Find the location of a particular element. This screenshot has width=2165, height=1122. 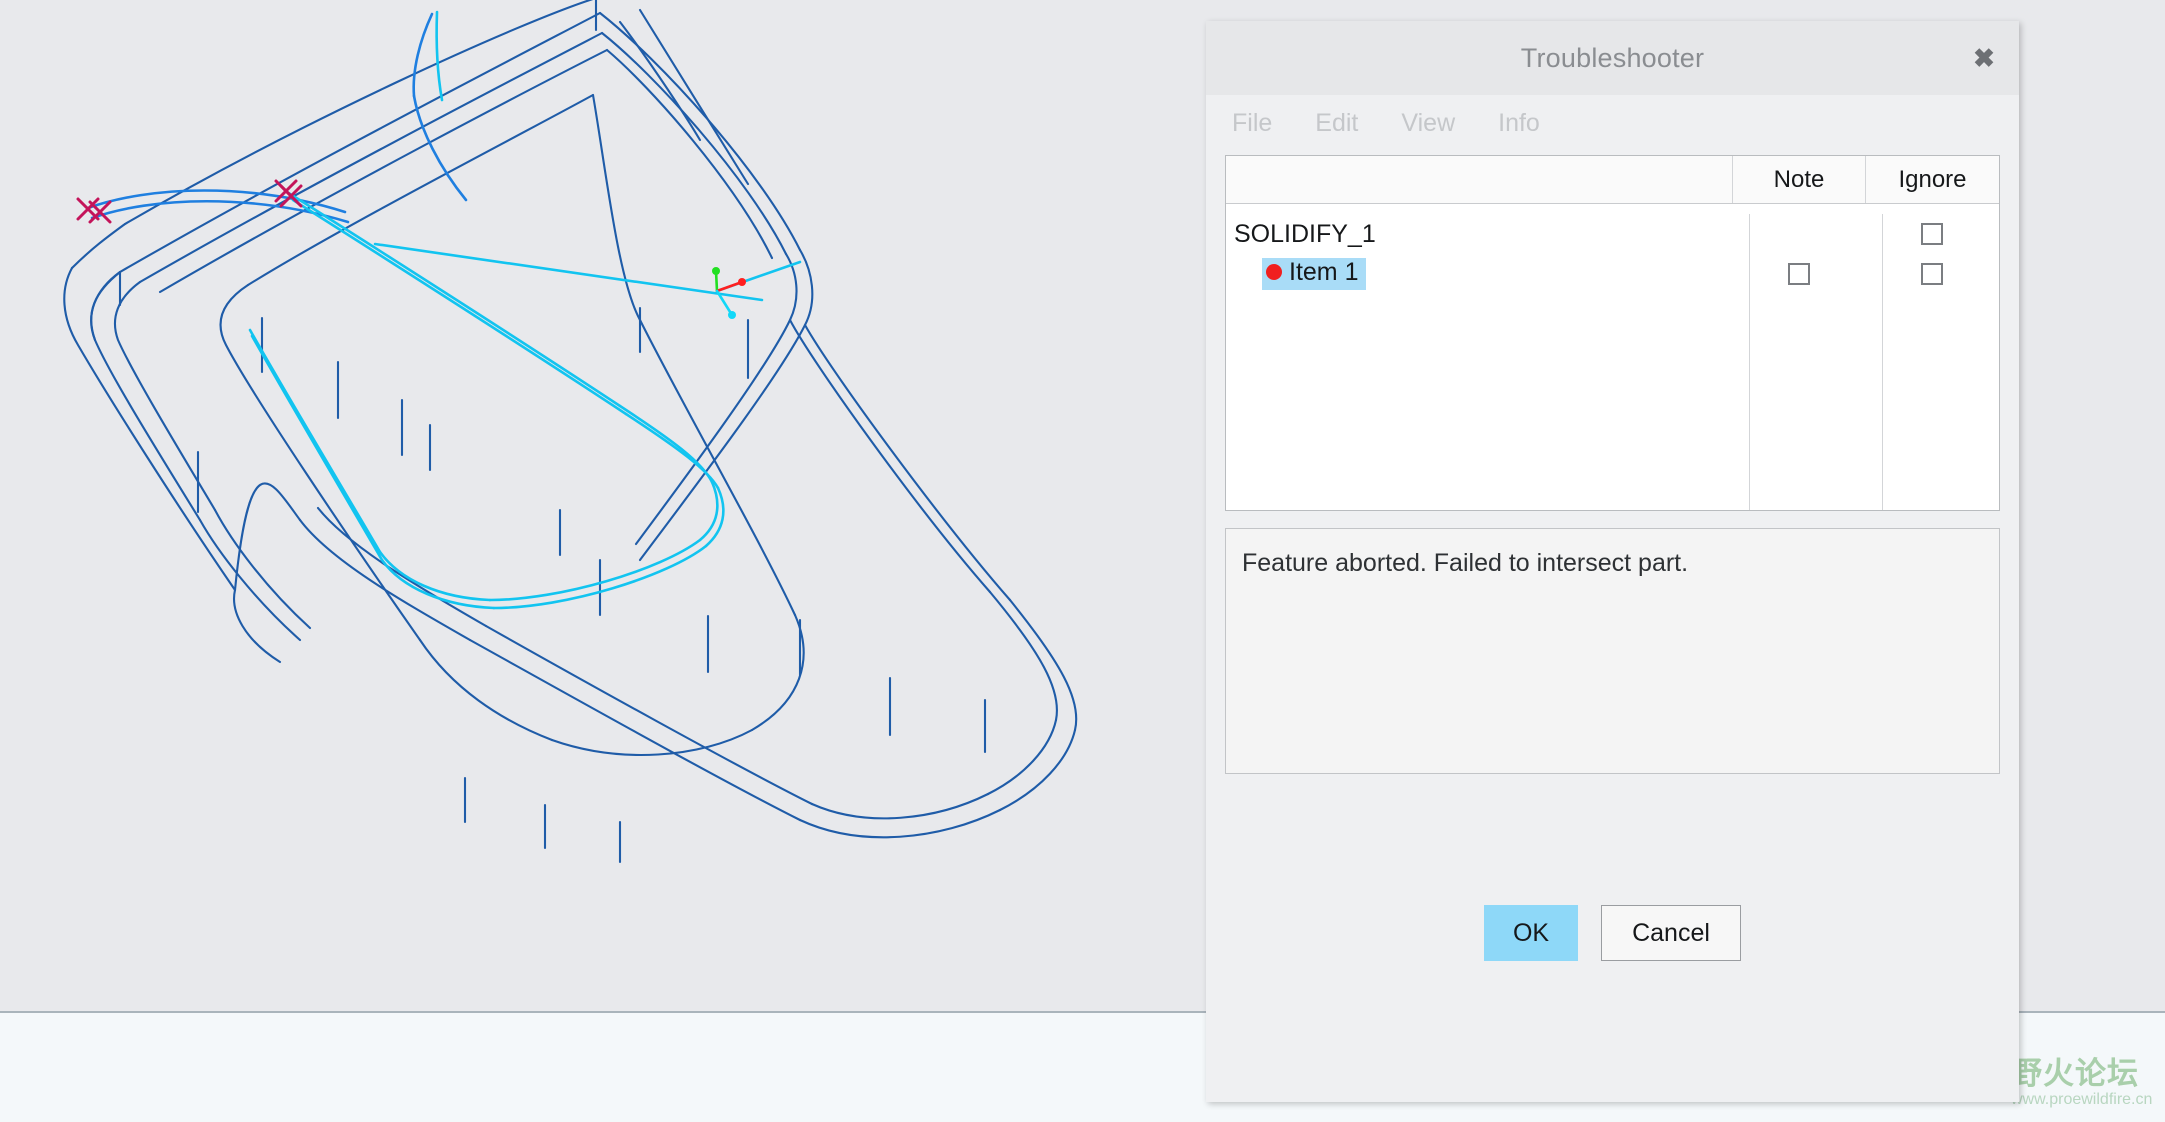

ok-button: OK is located at coordinates (1531, 933).